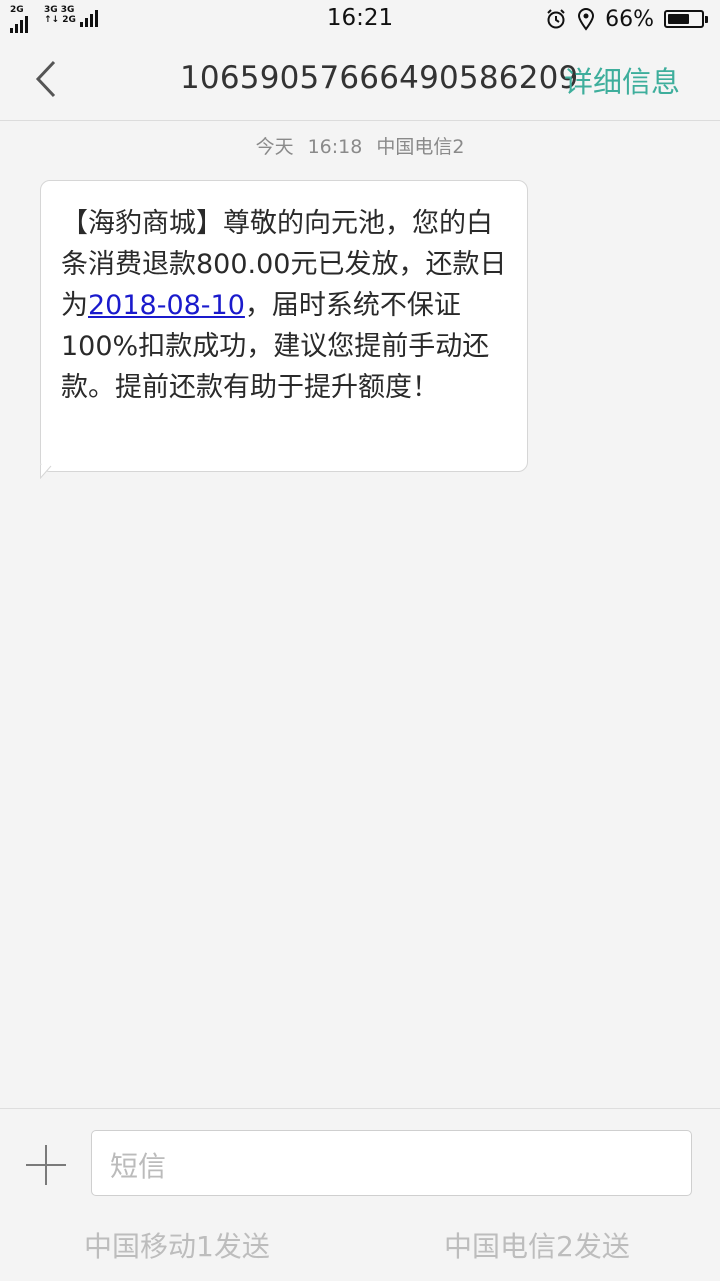 This screenshot has width=720, height=1281. What do you see at coordinates (537, 1245) in the screenshot?
I see `send-sim2-button: 中国电信2发送` at bounding box center [537, 1245].